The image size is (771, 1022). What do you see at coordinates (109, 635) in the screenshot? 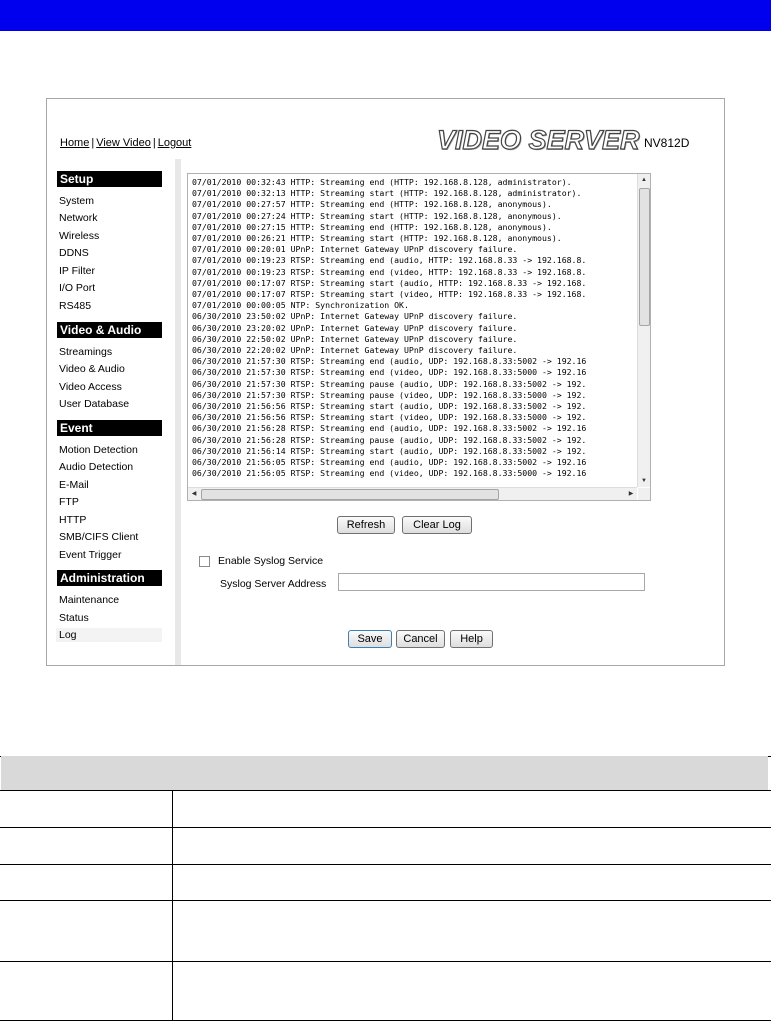
I see `sidebar-item-log: Log` at bounding box center [109, 635].